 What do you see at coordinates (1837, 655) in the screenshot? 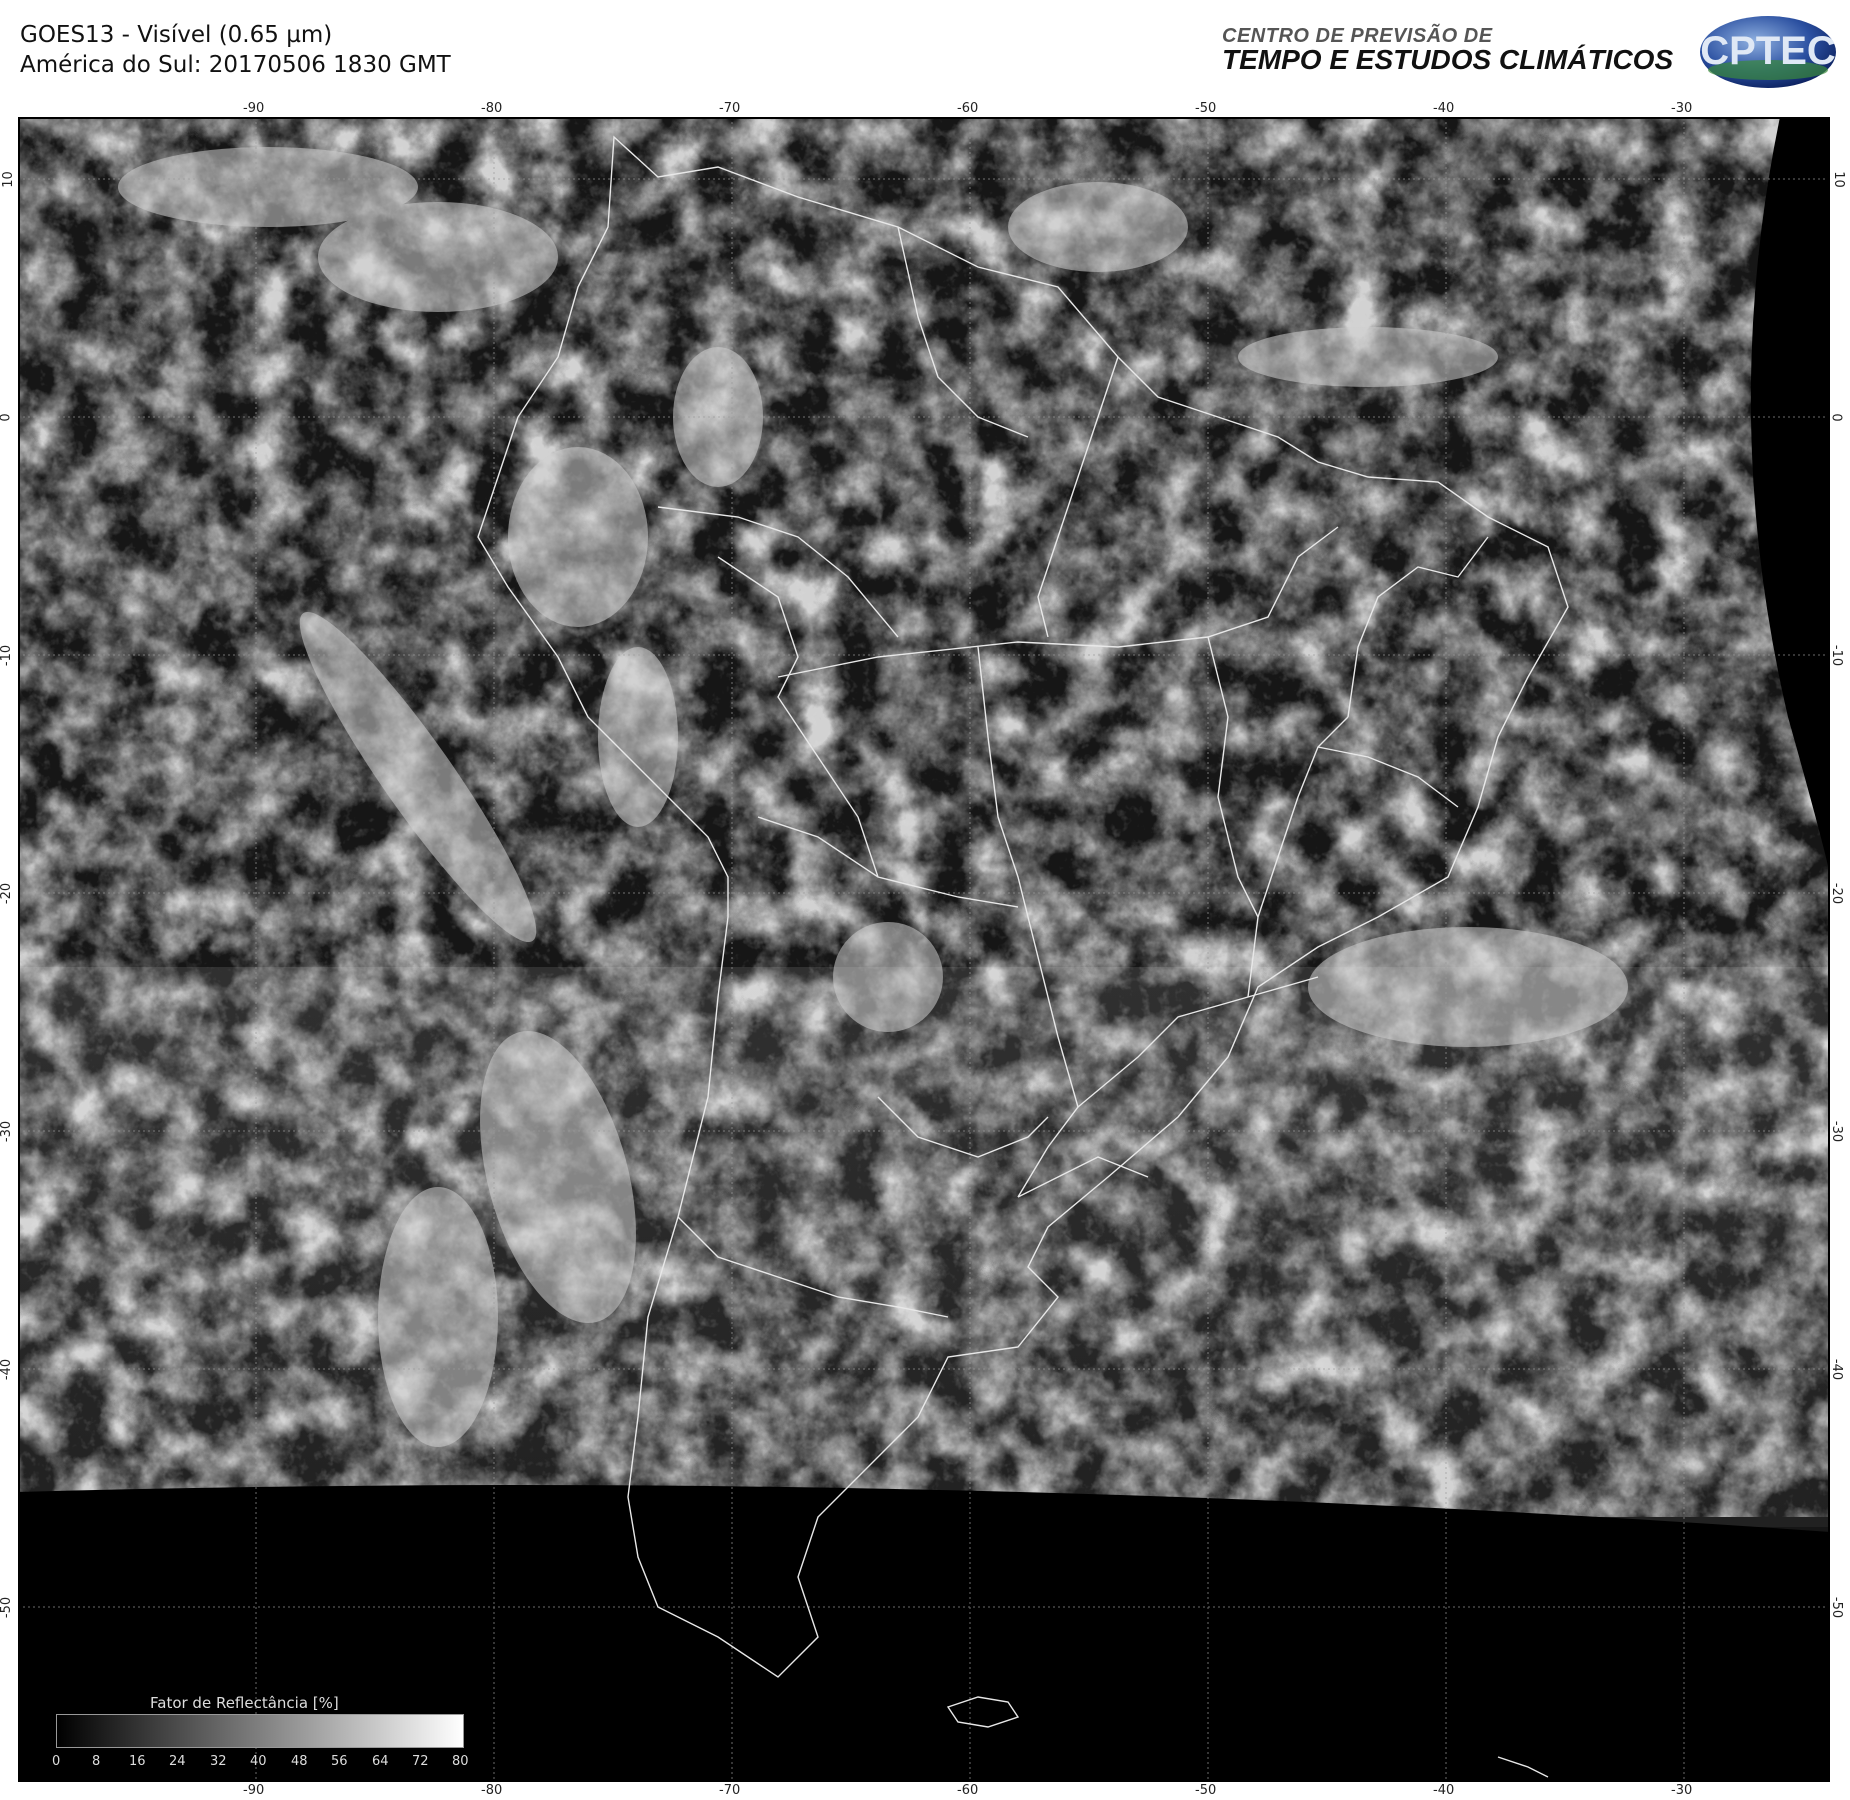
I see `lat-tick-right: -10` at bounding box center [1837, 655].